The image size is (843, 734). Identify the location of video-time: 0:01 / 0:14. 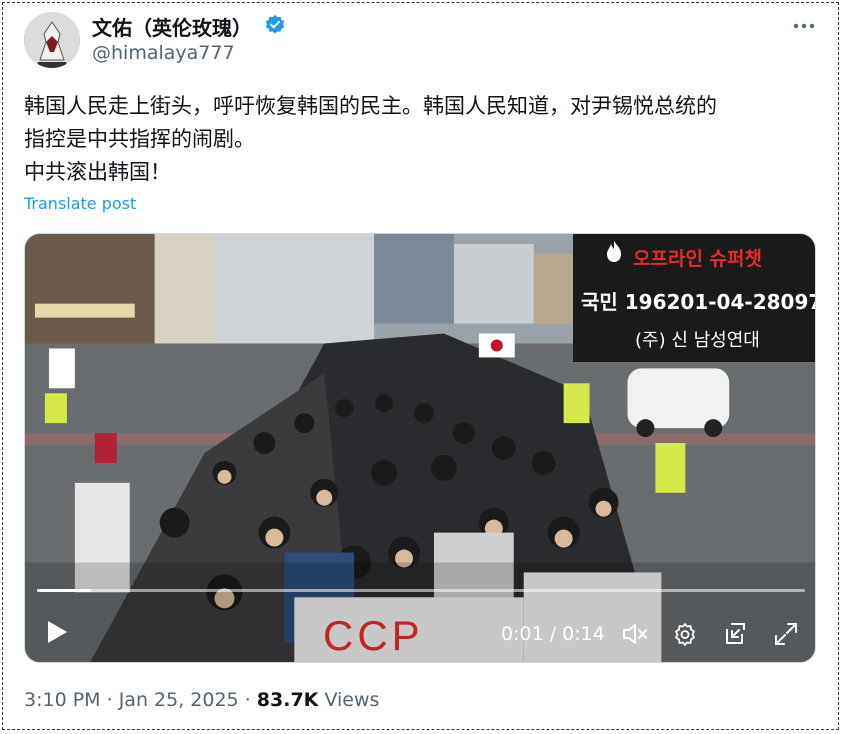
(553, 634).